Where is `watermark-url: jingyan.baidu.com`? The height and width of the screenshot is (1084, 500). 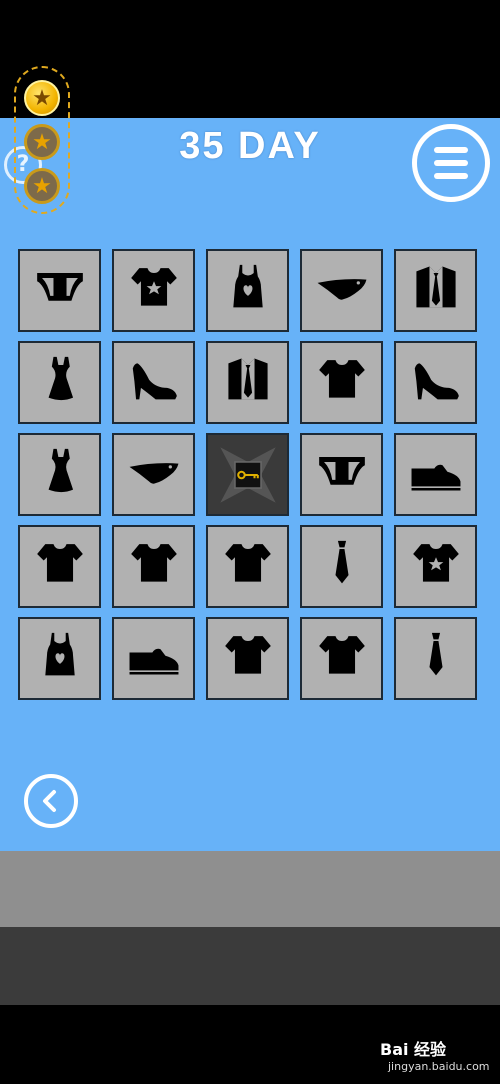 watermark-url: jingyan.baidu.com is located at coordinates (439, 1066).